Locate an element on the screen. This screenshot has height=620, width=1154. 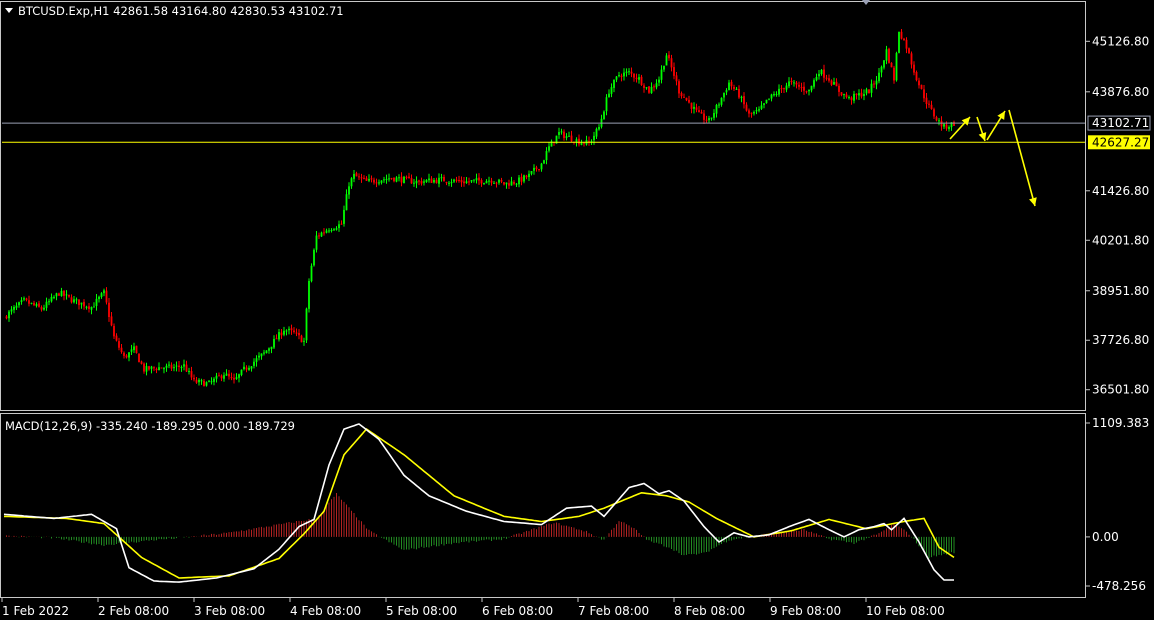
time-tick-label: 1 Feb 2022 is located at coordinates (35, 611).